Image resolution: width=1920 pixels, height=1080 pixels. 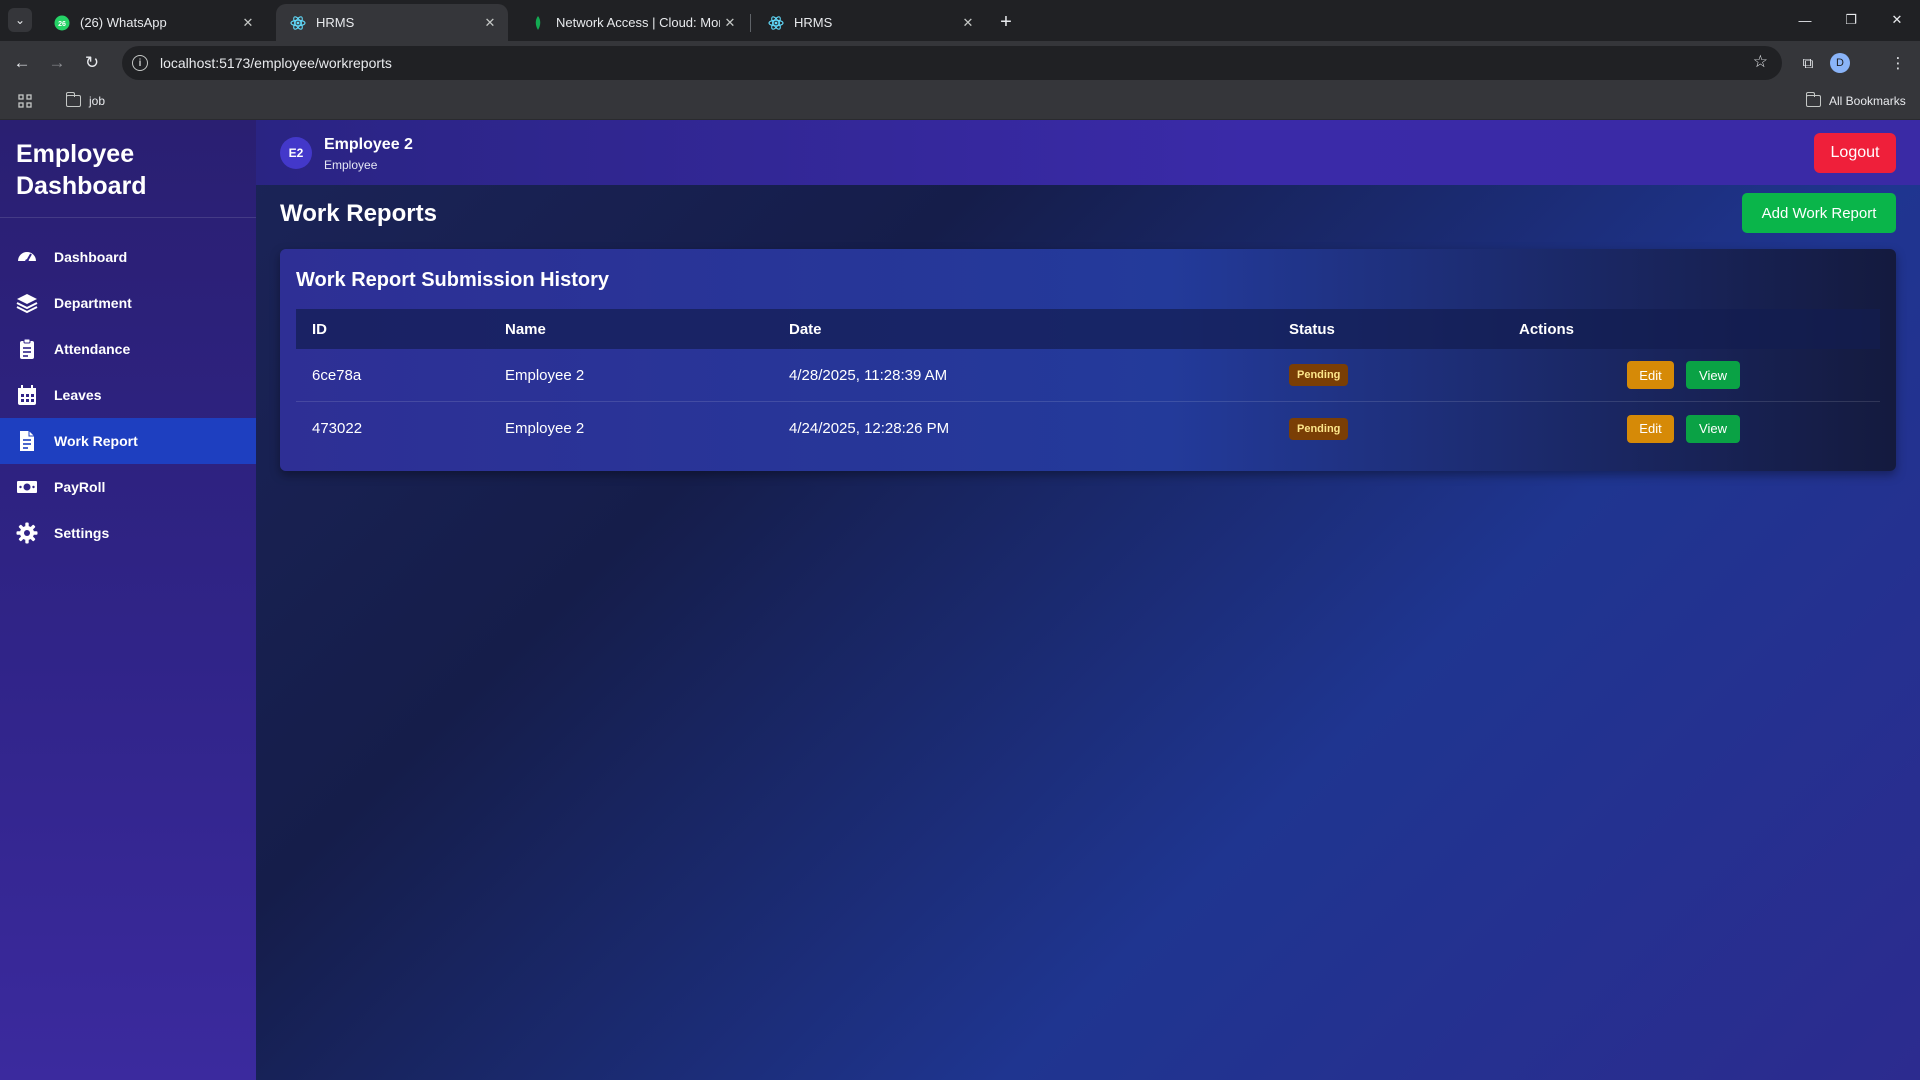 What do you see at coordinates (960, 102) in the screenshot?
I see `bookmarks-bar: job All Bookmarks` at bounding box center [960, 102].